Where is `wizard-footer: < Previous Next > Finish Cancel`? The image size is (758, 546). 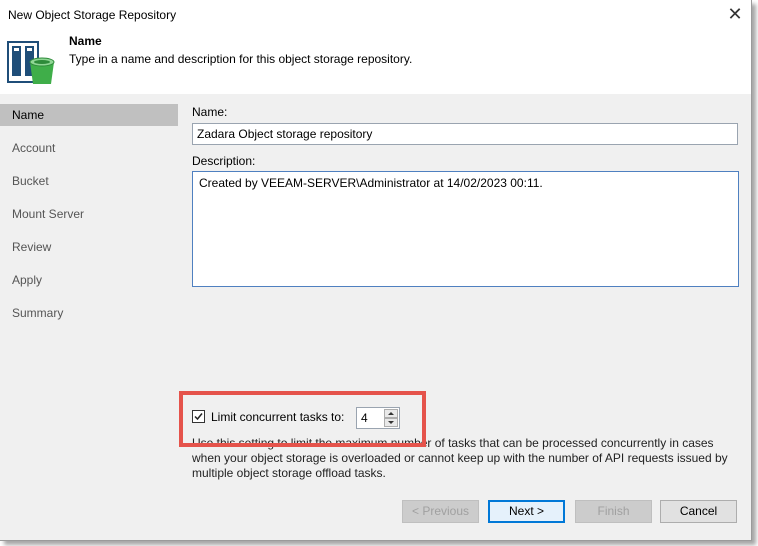 wizard-footer: < Previous Next > Finish Cancel is located at coordinates (375, 514).